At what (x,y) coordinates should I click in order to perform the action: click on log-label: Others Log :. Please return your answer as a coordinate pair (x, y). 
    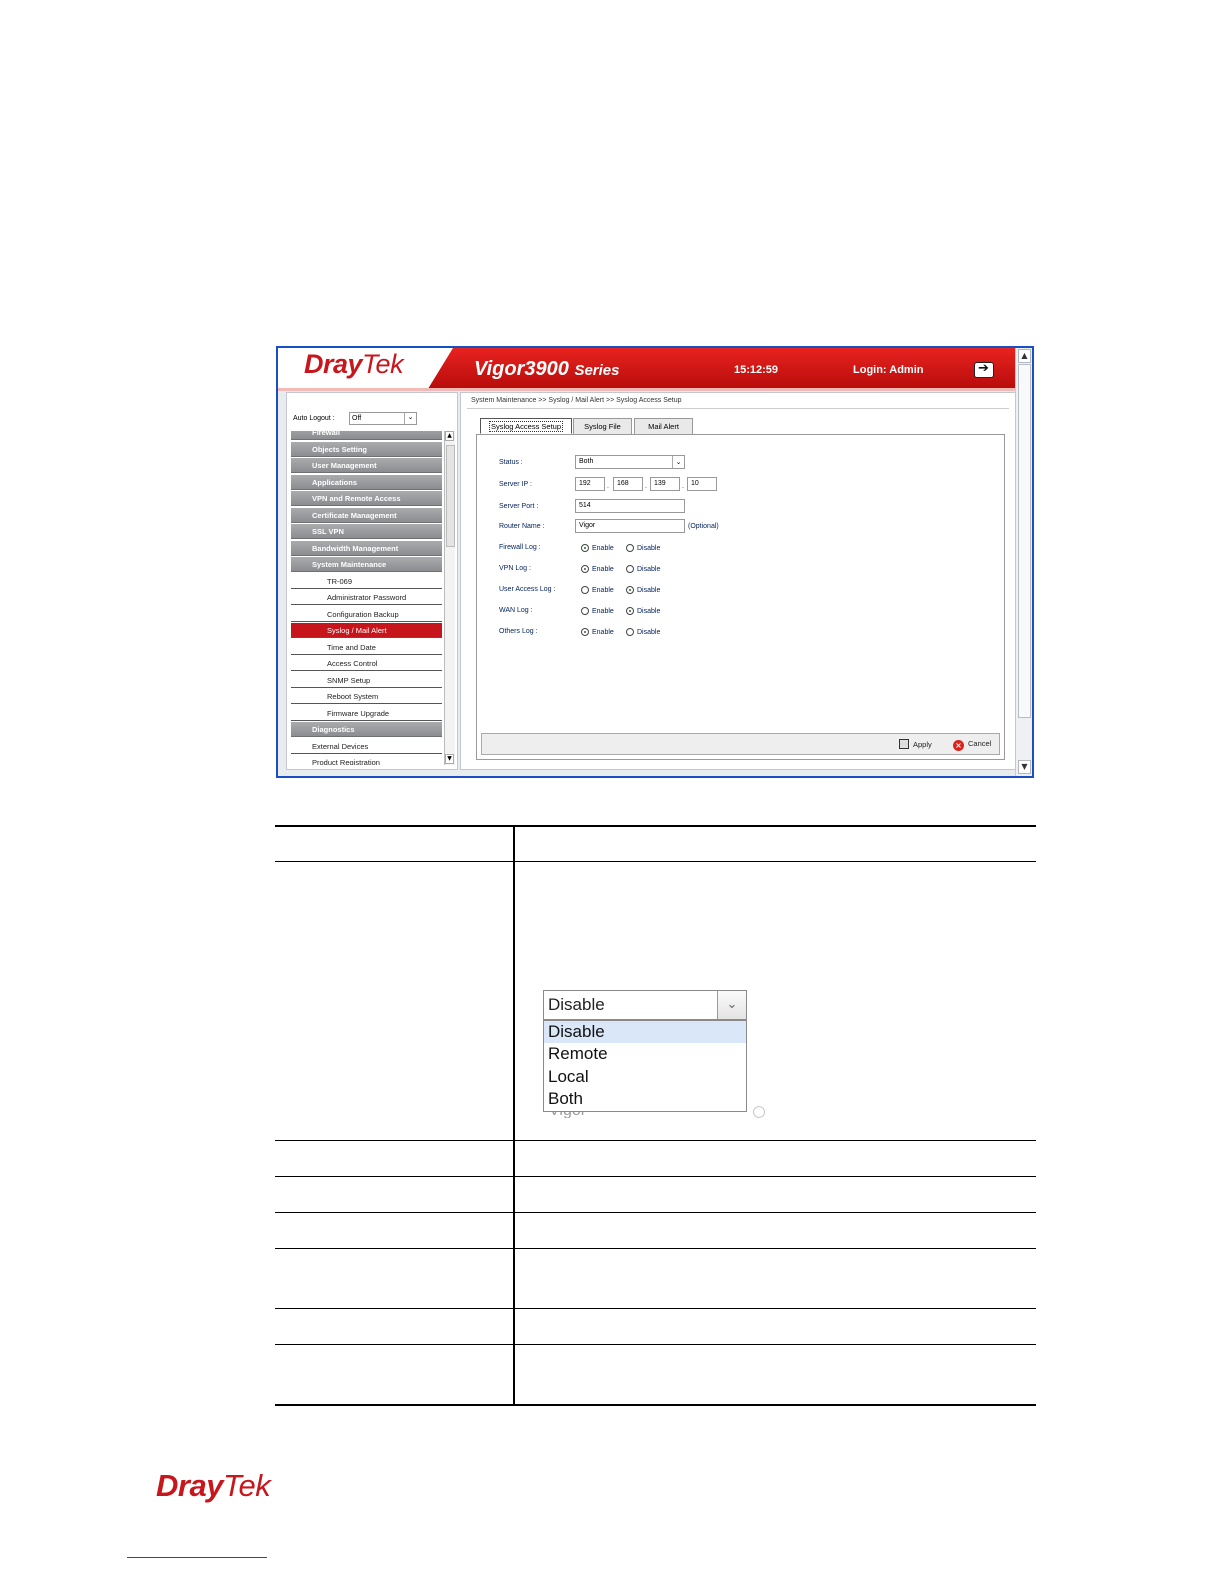
    Looking at the image, I should click on (518, 631).